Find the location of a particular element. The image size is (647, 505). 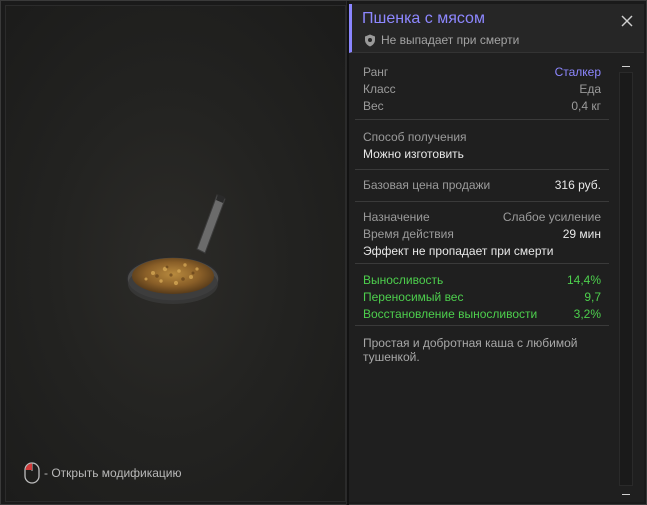

purpose-value: Слабое усиление is located at coordinates (551, 217).